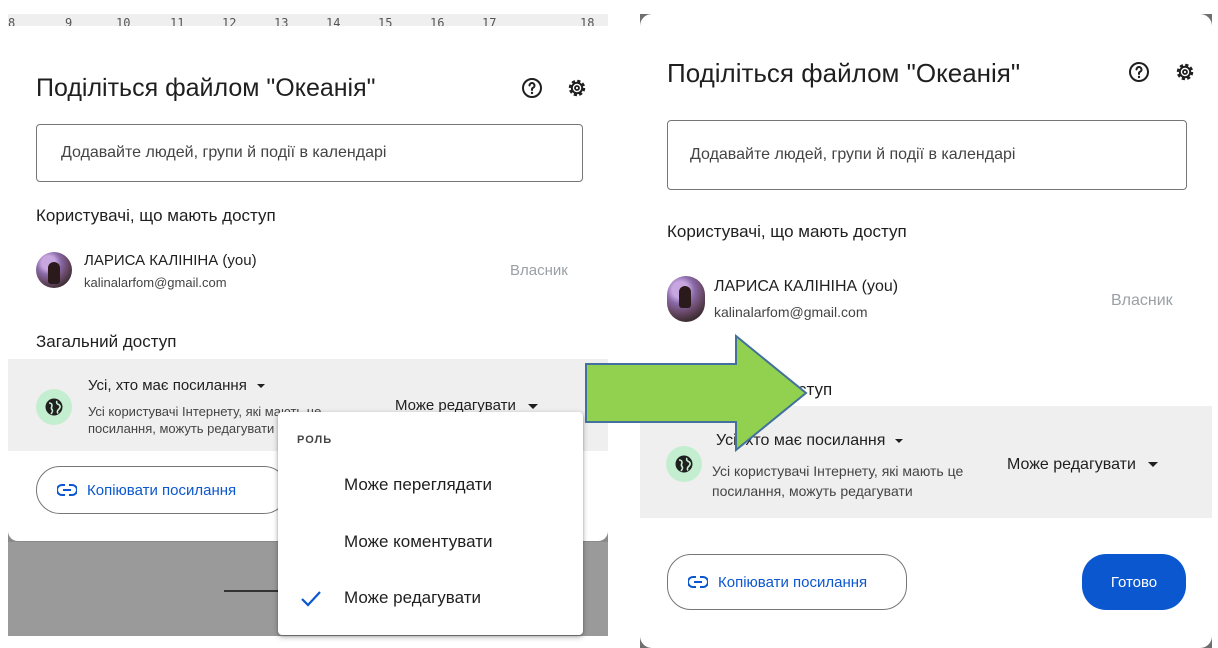 Image resolution: width=1218 pixels, height=648 pixels. I want to click on check-icon, so click(311, 599).